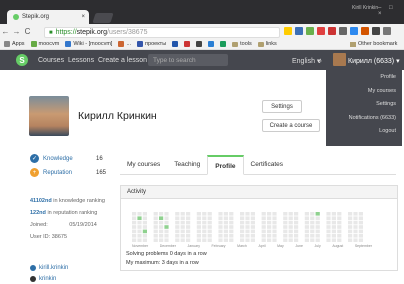 The width and height of the screenshot is (404, 284). Describe the element at coordinates (361, 95) in the screenshot. I see `dropdown-my-courses: My courses` at that location.